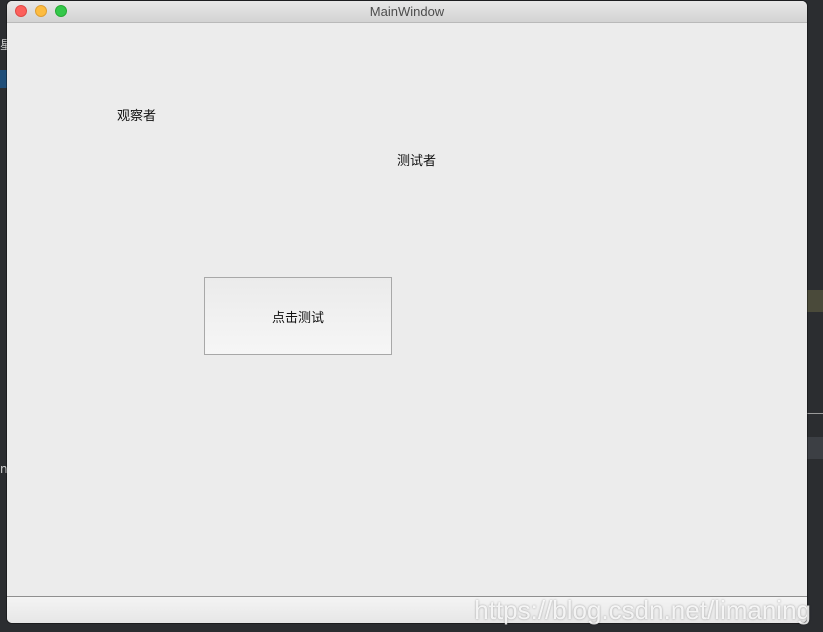  I want to click on background-divider, so click(814, 413).